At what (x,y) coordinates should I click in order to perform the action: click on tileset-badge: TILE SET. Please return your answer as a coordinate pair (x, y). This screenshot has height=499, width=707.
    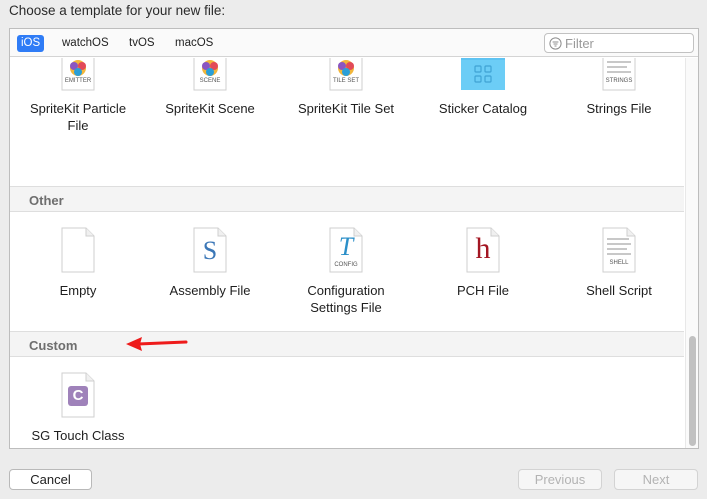
    Looking at the image, I should click on (345, 81).